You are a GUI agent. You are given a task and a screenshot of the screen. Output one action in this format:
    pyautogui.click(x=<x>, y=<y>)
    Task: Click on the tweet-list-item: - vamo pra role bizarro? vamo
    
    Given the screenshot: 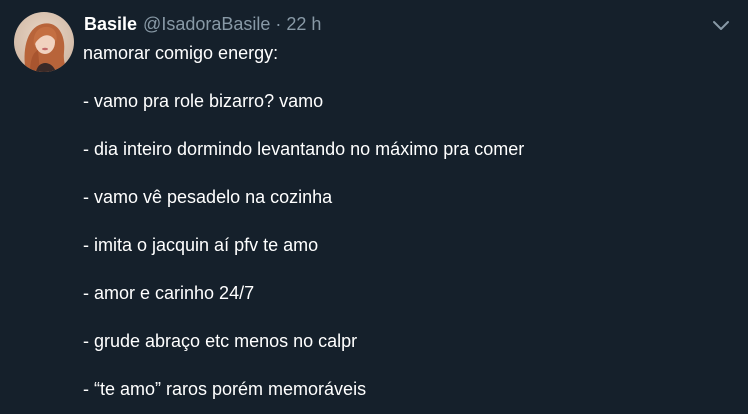 What is the action you would take?
    pyautogui.click(x=203, y=101)
    